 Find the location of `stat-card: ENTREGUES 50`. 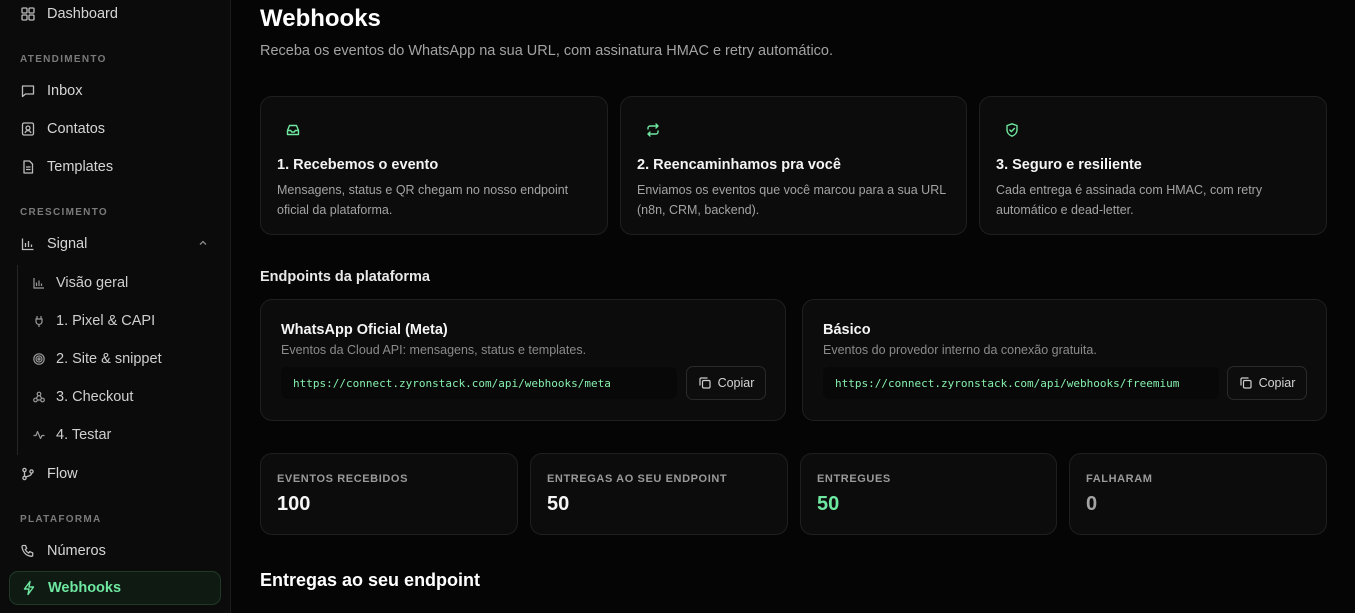

stat-card: ENTREGUES 50 is located at coordinates (928, 494).